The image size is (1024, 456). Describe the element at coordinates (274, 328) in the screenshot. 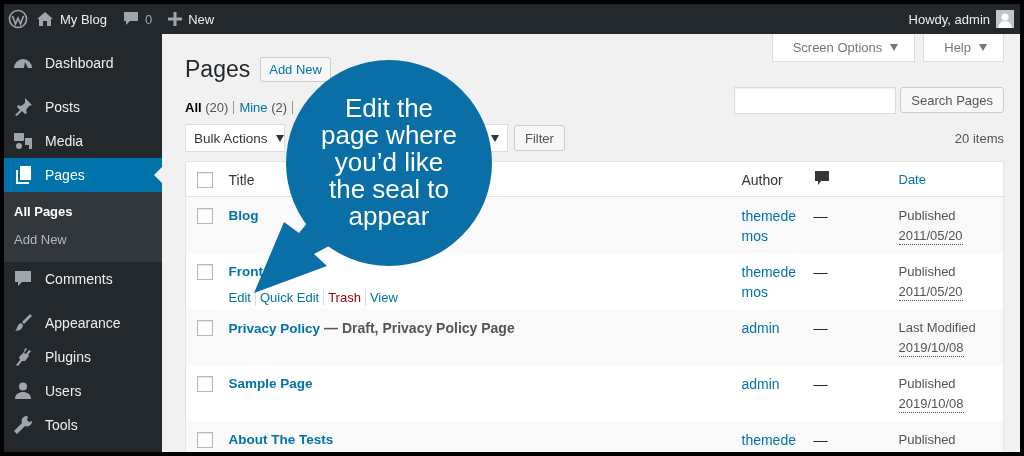

I see `page-title-link: Privacy Policy` at that location.